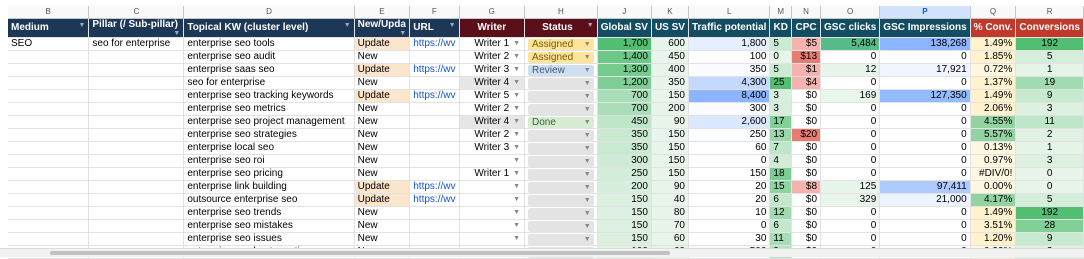 This screenshot has height=259, width=1084. I want to click on cell-gsc-impressions: 21,000, so click(925, 200).